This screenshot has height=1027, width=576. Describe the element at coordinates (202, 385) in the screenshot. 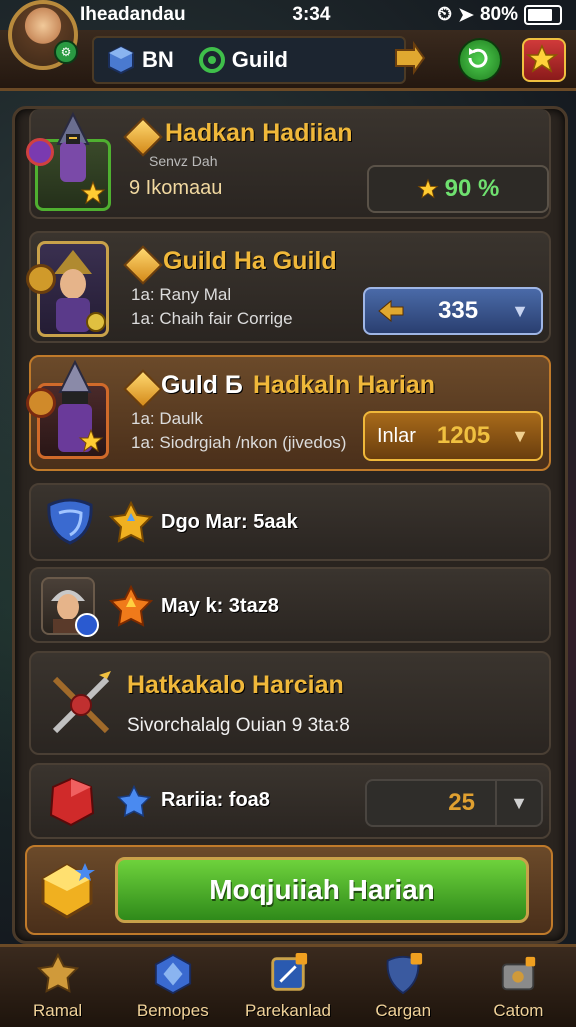

I see `row-title-prefix: Guld Б` at that location.